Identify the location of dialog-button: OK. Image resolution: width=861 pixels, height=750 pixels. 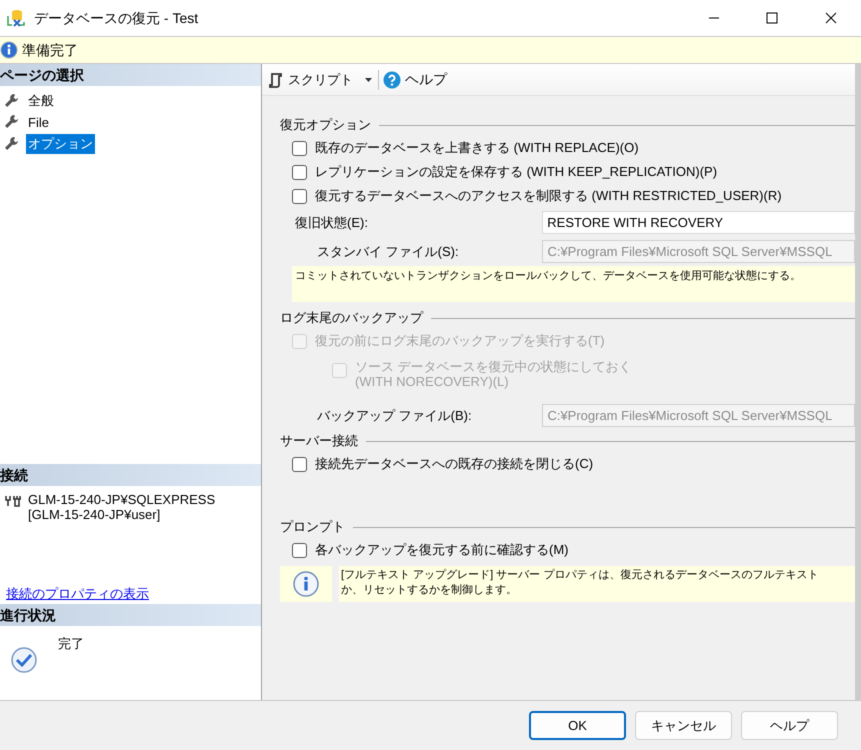
(577, 725).